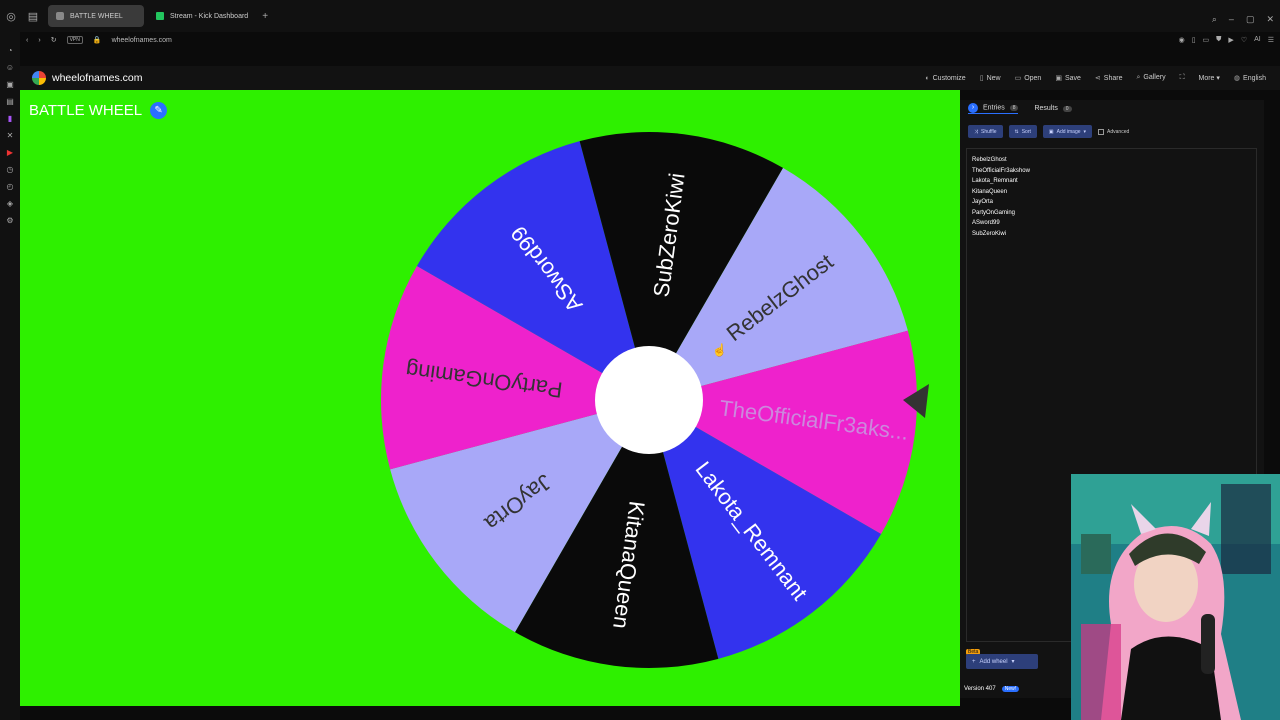  I want to click on file-icon: ▯, so click(981, 78).